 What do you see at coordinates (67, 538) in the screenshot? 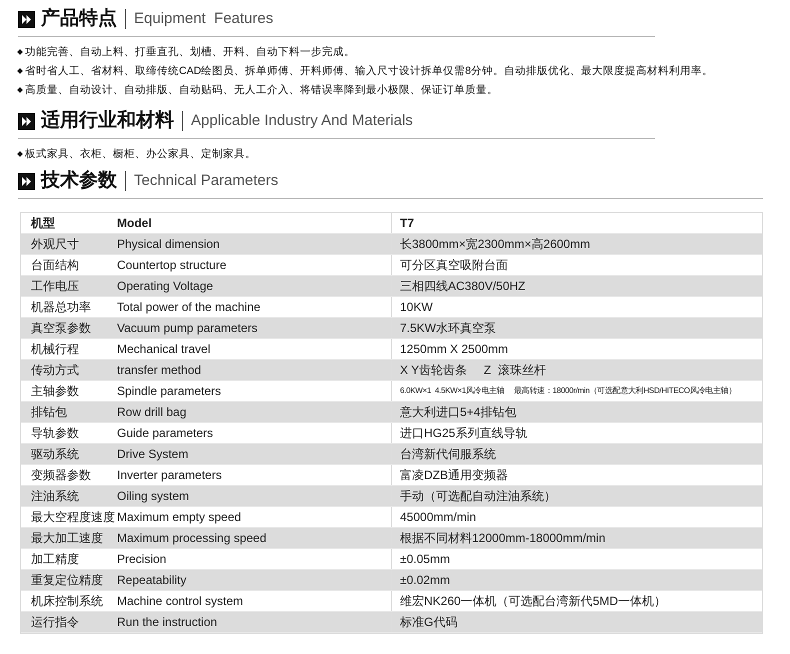
I see `table-cell-text: 最大加工速度` at bounding box center [67, 538].